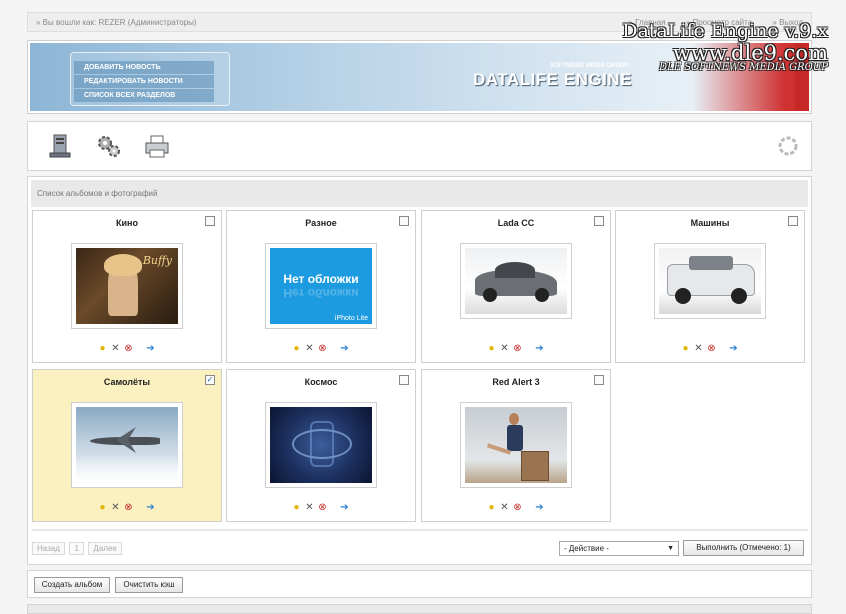 Image resolution: width=846 pixels, height=614 pixels. What do you see at coordinates (710, 223) in the screenshot?
I see `album-title: Машины` at bounding box center [710, 223].